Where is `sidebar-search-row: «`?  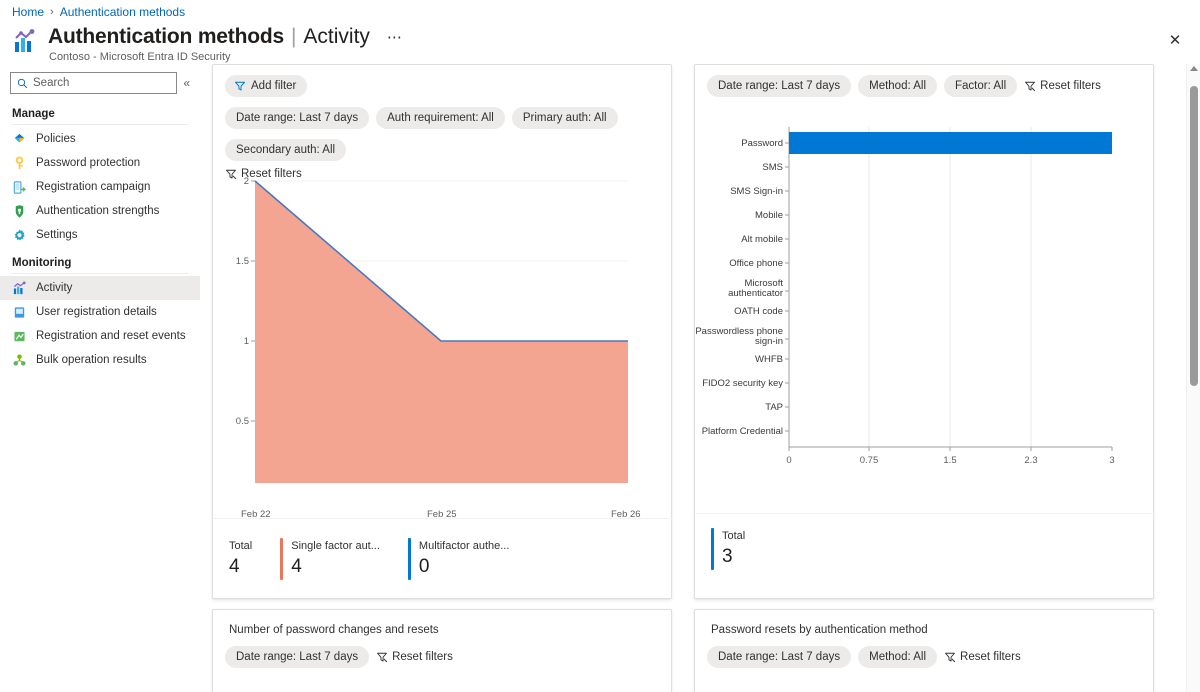 sidebar-search-row: « is located at coordinates (100, 81).